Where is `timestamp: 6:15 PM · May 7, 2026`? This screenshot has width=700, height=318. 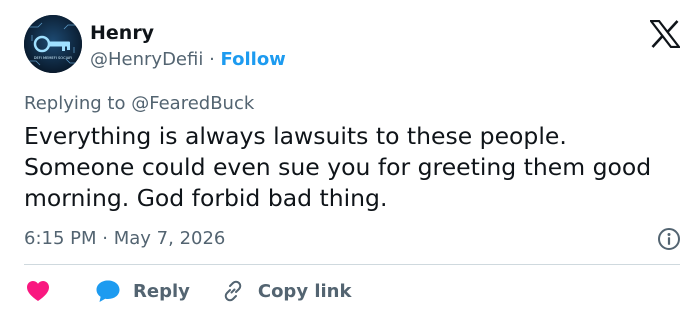
timestamp: 6:15 PM · May 7, 2026 is located at coordinates (124, 238).